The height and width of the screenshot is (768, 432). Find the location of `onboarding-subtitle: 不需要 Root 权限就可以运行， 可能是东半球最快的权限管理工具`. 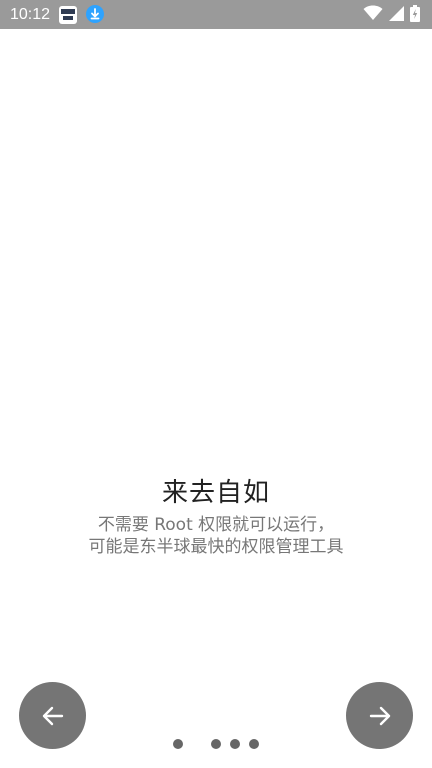

onboarding-subtitle: 不需要 Root 权限就可以运行， 可能是东半球最快的权限管理工具 is located at coordinates (216, 536).